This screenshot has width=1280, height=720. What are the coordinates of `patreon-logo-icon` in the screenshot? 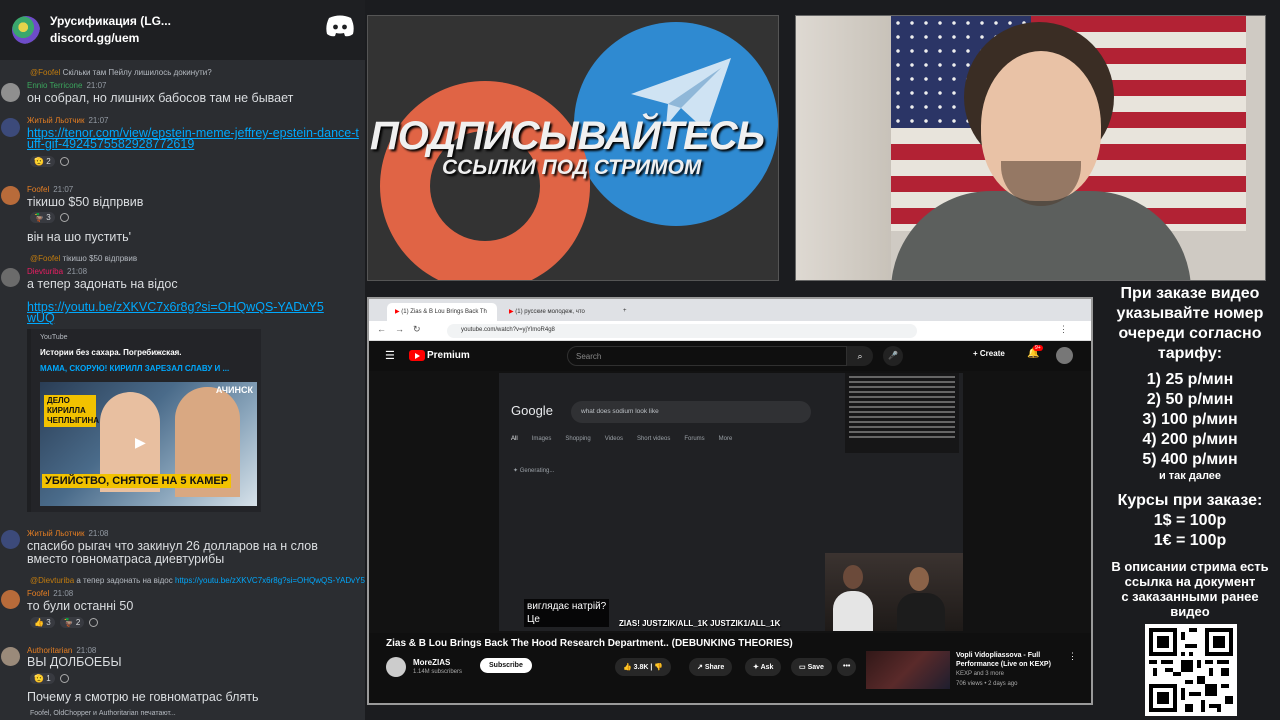 It's located at (485, 180).